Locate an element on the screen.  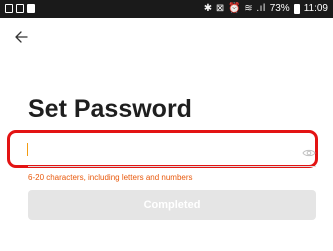
system-status: ✱ ⊠ ⏰ ≋ .ıl 73% 11:09 is located at coordinates (266, 8).